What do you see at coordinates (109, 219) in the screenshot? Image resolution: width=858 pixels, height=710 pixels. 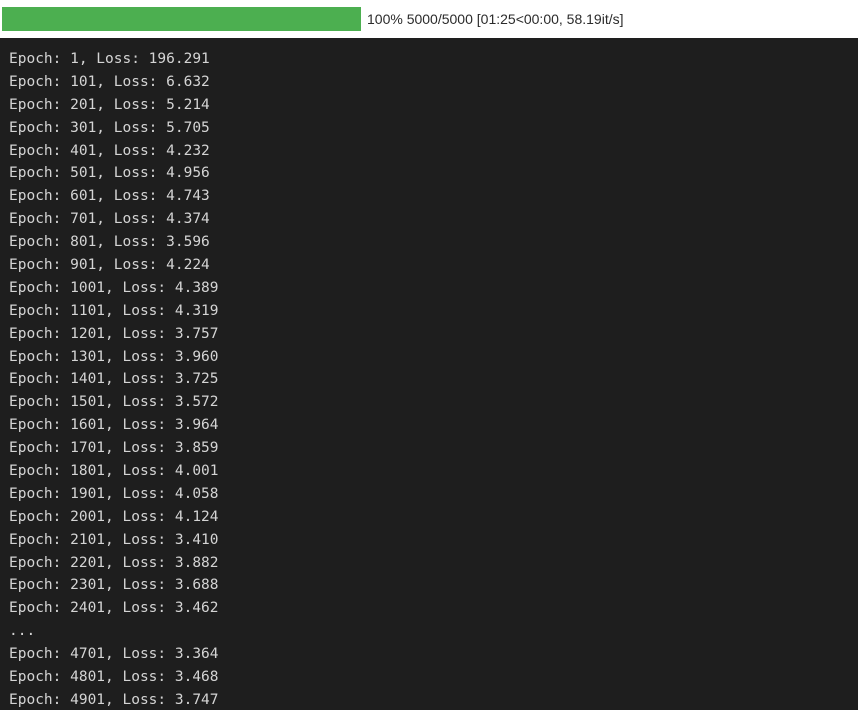 I see `log-line: Epoch: 701, Loss: 4.374` at bounding box center [109, 219].